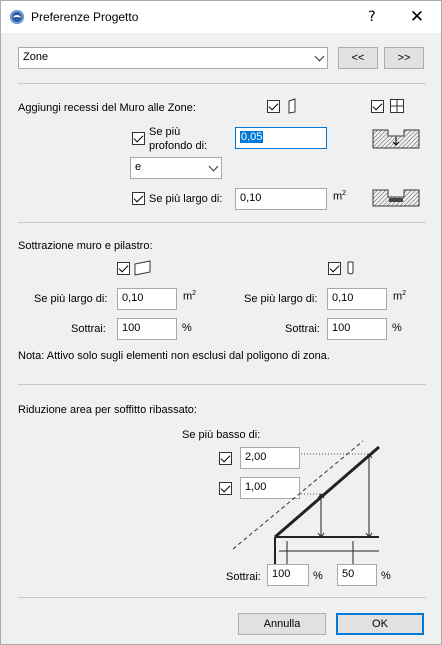 This screenshot has height=645, width=442. What do you see at coordinates (186, 199) in the screenshot?
I see `wider-than-label: Se più largo di:` at bounding box center [186, 199].